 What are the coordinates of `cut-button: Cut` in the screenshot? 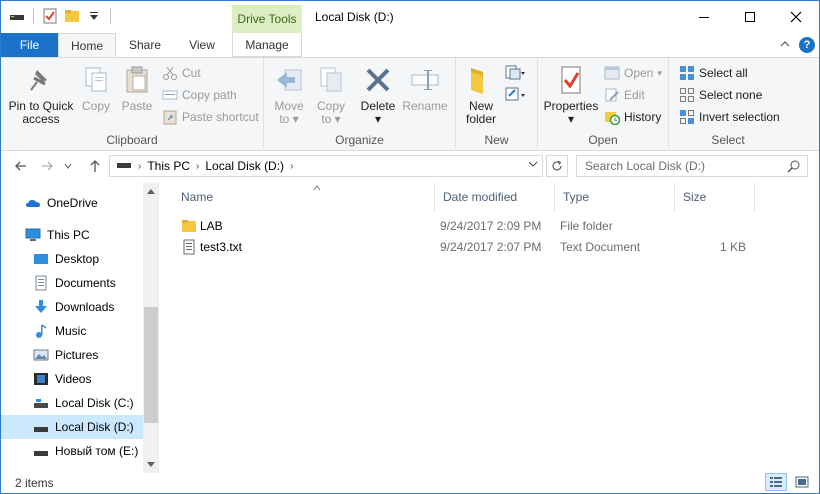 It's located at (181, 73).